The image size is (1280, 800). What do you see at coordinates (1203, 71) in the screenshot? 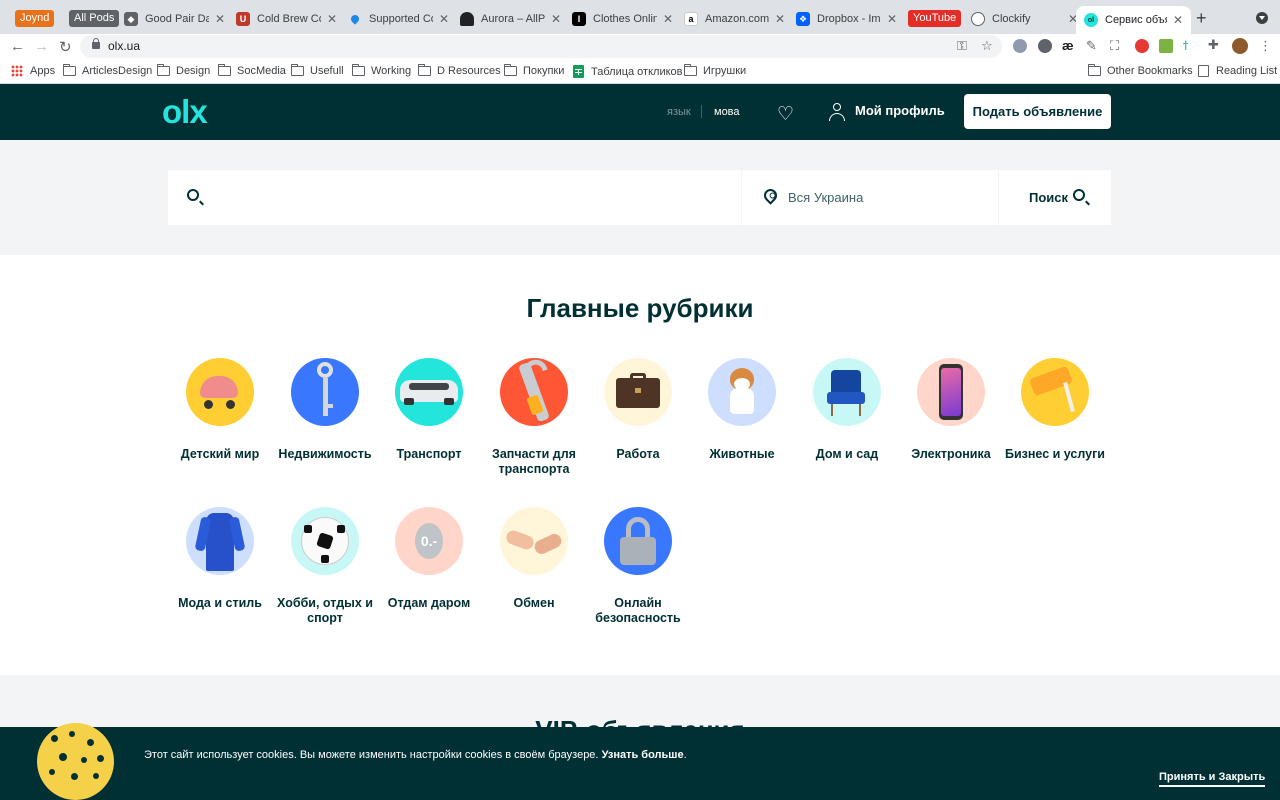
I see `reading-list-icon` at bounding box center [1203, 71].